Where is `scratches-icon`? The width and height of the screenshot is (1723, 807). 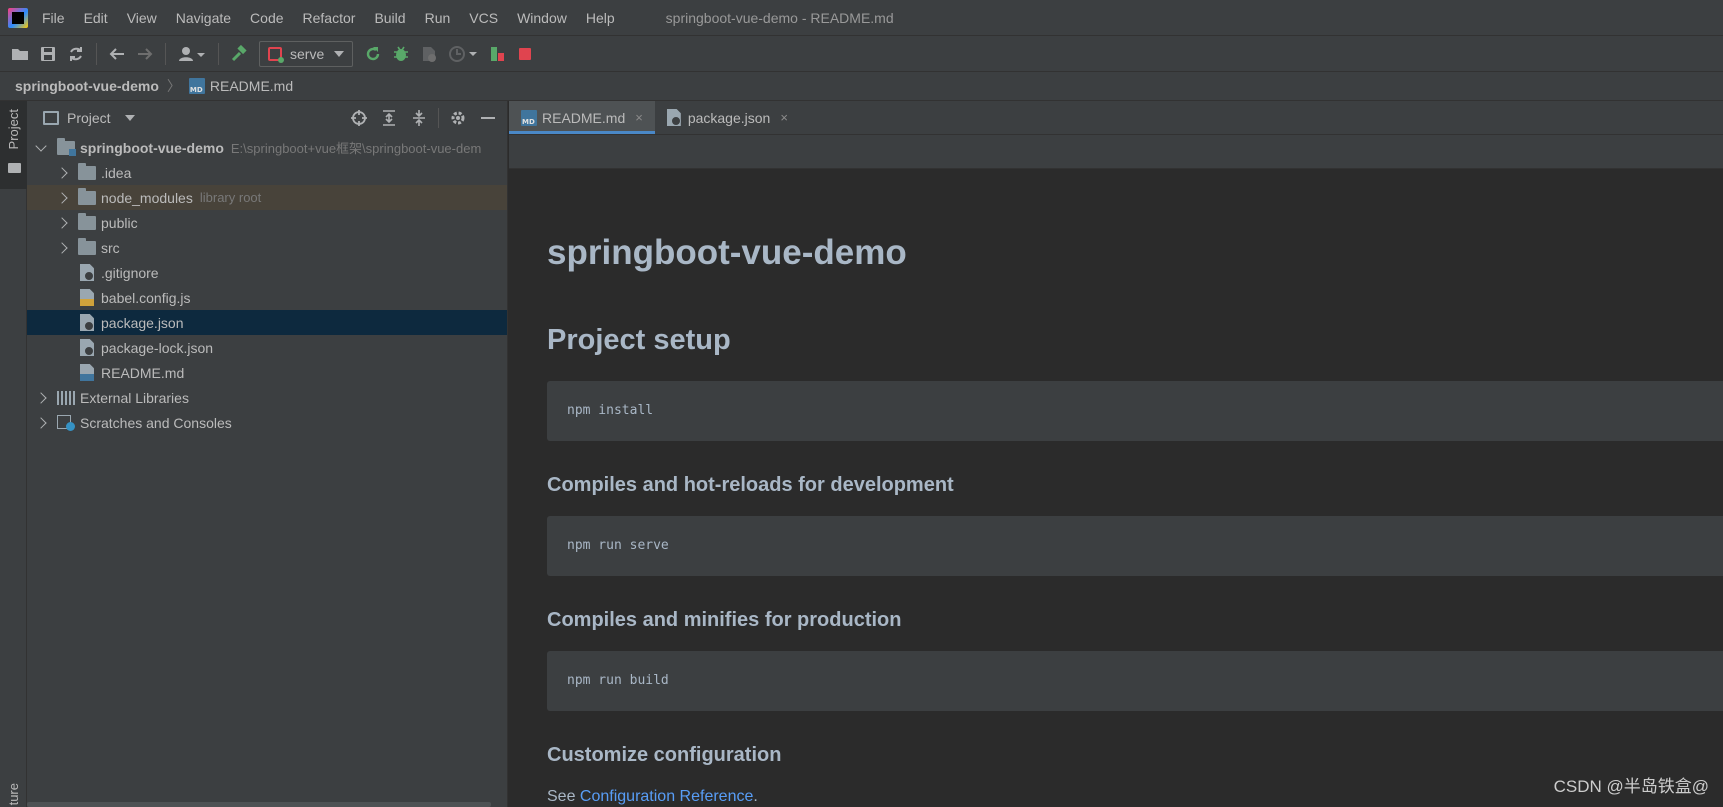 scratches-icon is located at coordinates (66, 422).